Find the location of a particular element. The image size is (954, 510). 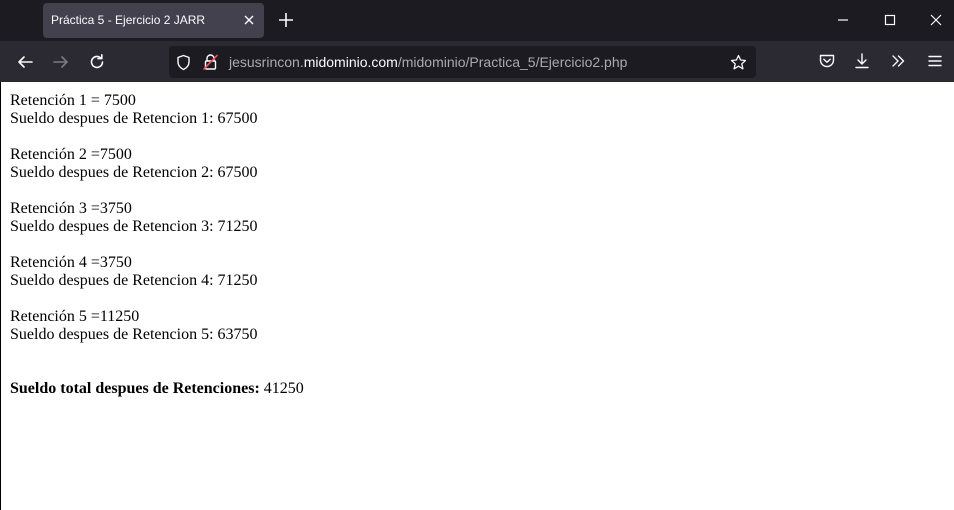

url-domain: midominio.com is located at coordinates (350, 62).